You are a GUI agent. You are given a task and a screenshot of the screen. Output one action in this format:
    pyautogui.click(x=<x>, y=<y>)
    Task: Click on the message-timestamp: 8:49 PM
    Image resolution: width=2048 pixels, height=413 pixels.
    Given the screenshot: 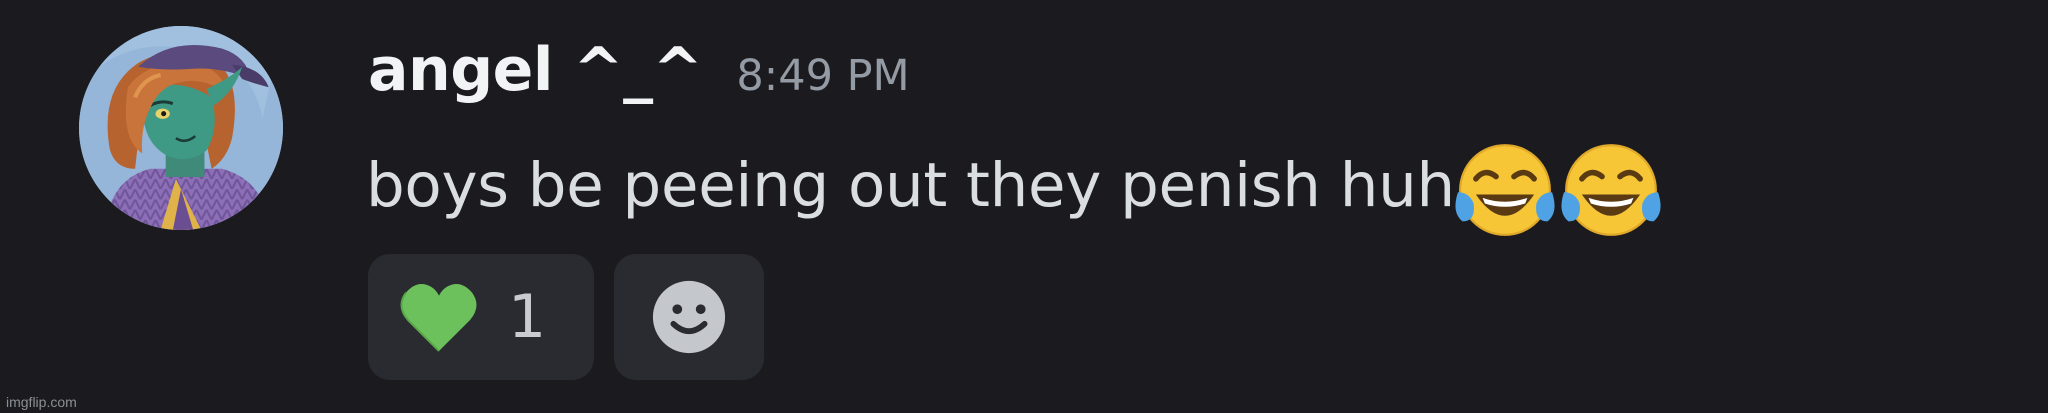 What is the action you would take?
    pyautogui.click(x=822, y=76)
    